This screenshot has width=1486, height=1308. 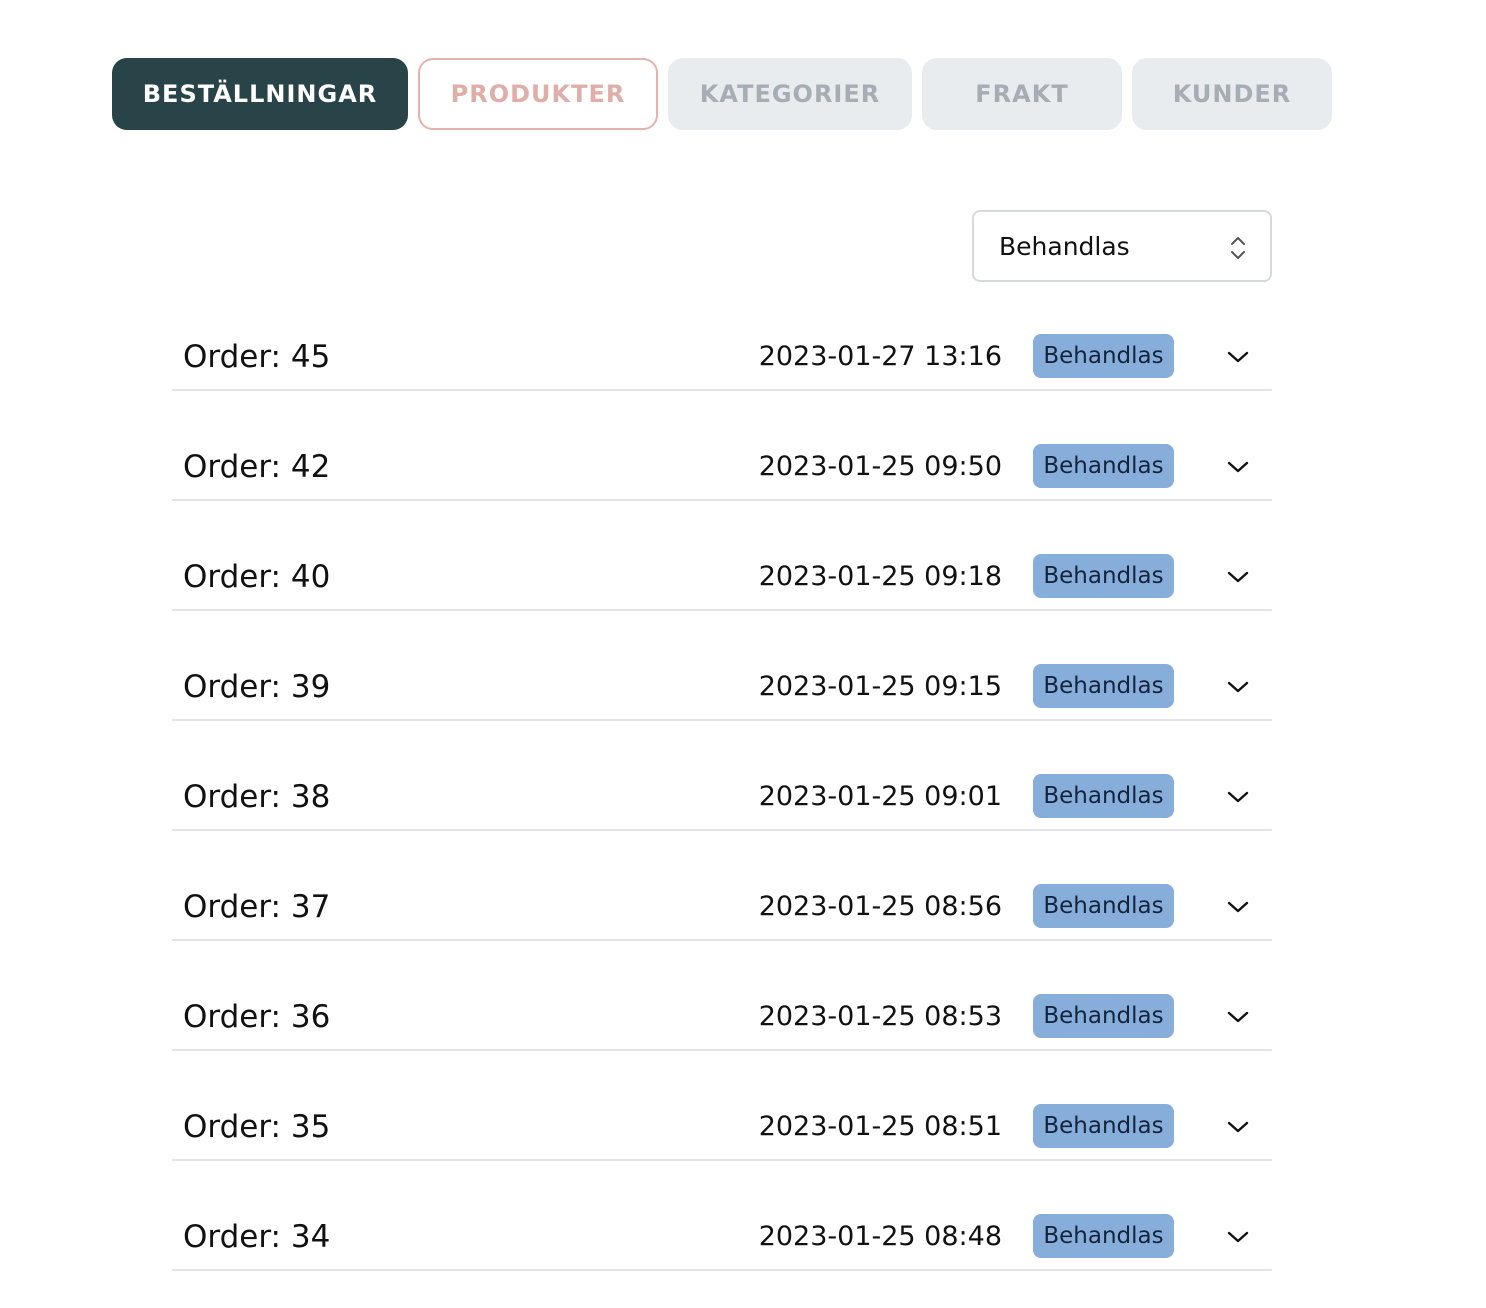 What do you see at coordinates (257, 577) in the screenshot?
I see `order-title: Order: 40` at bounding box center [257, 577].